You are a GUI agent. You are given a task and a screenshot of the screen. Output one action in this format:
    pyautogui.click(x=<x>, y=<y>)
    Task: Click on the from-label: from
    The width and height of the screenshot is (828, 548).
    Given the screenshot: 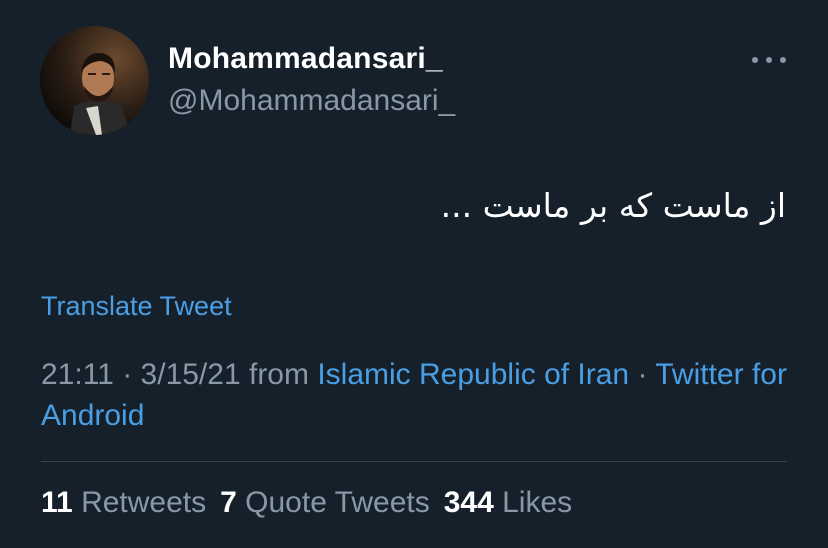 What is the action you would take?
    pyautogui.click(x=278, y=374)
    